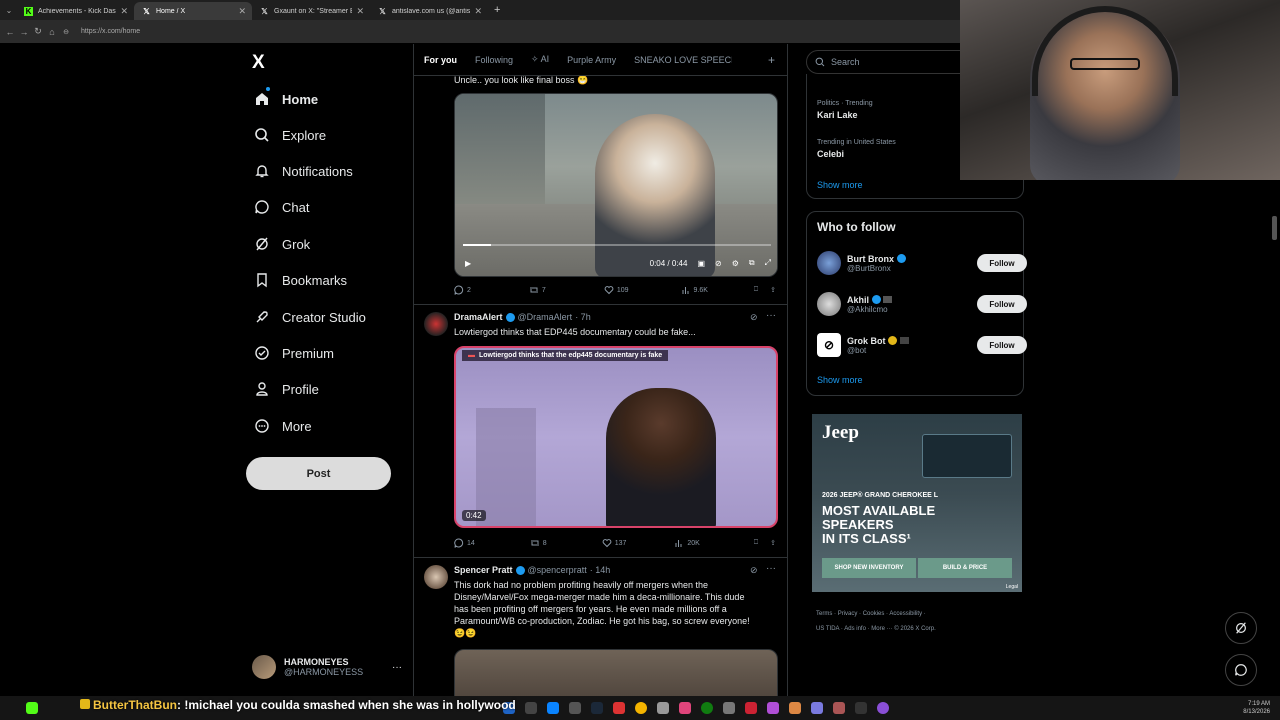 The width and height of the screenshot is (1280, 720). Describe the element at coordinates (735, 263) in the screenshot. I see `settings-gear-icon: ⚙` at that location.